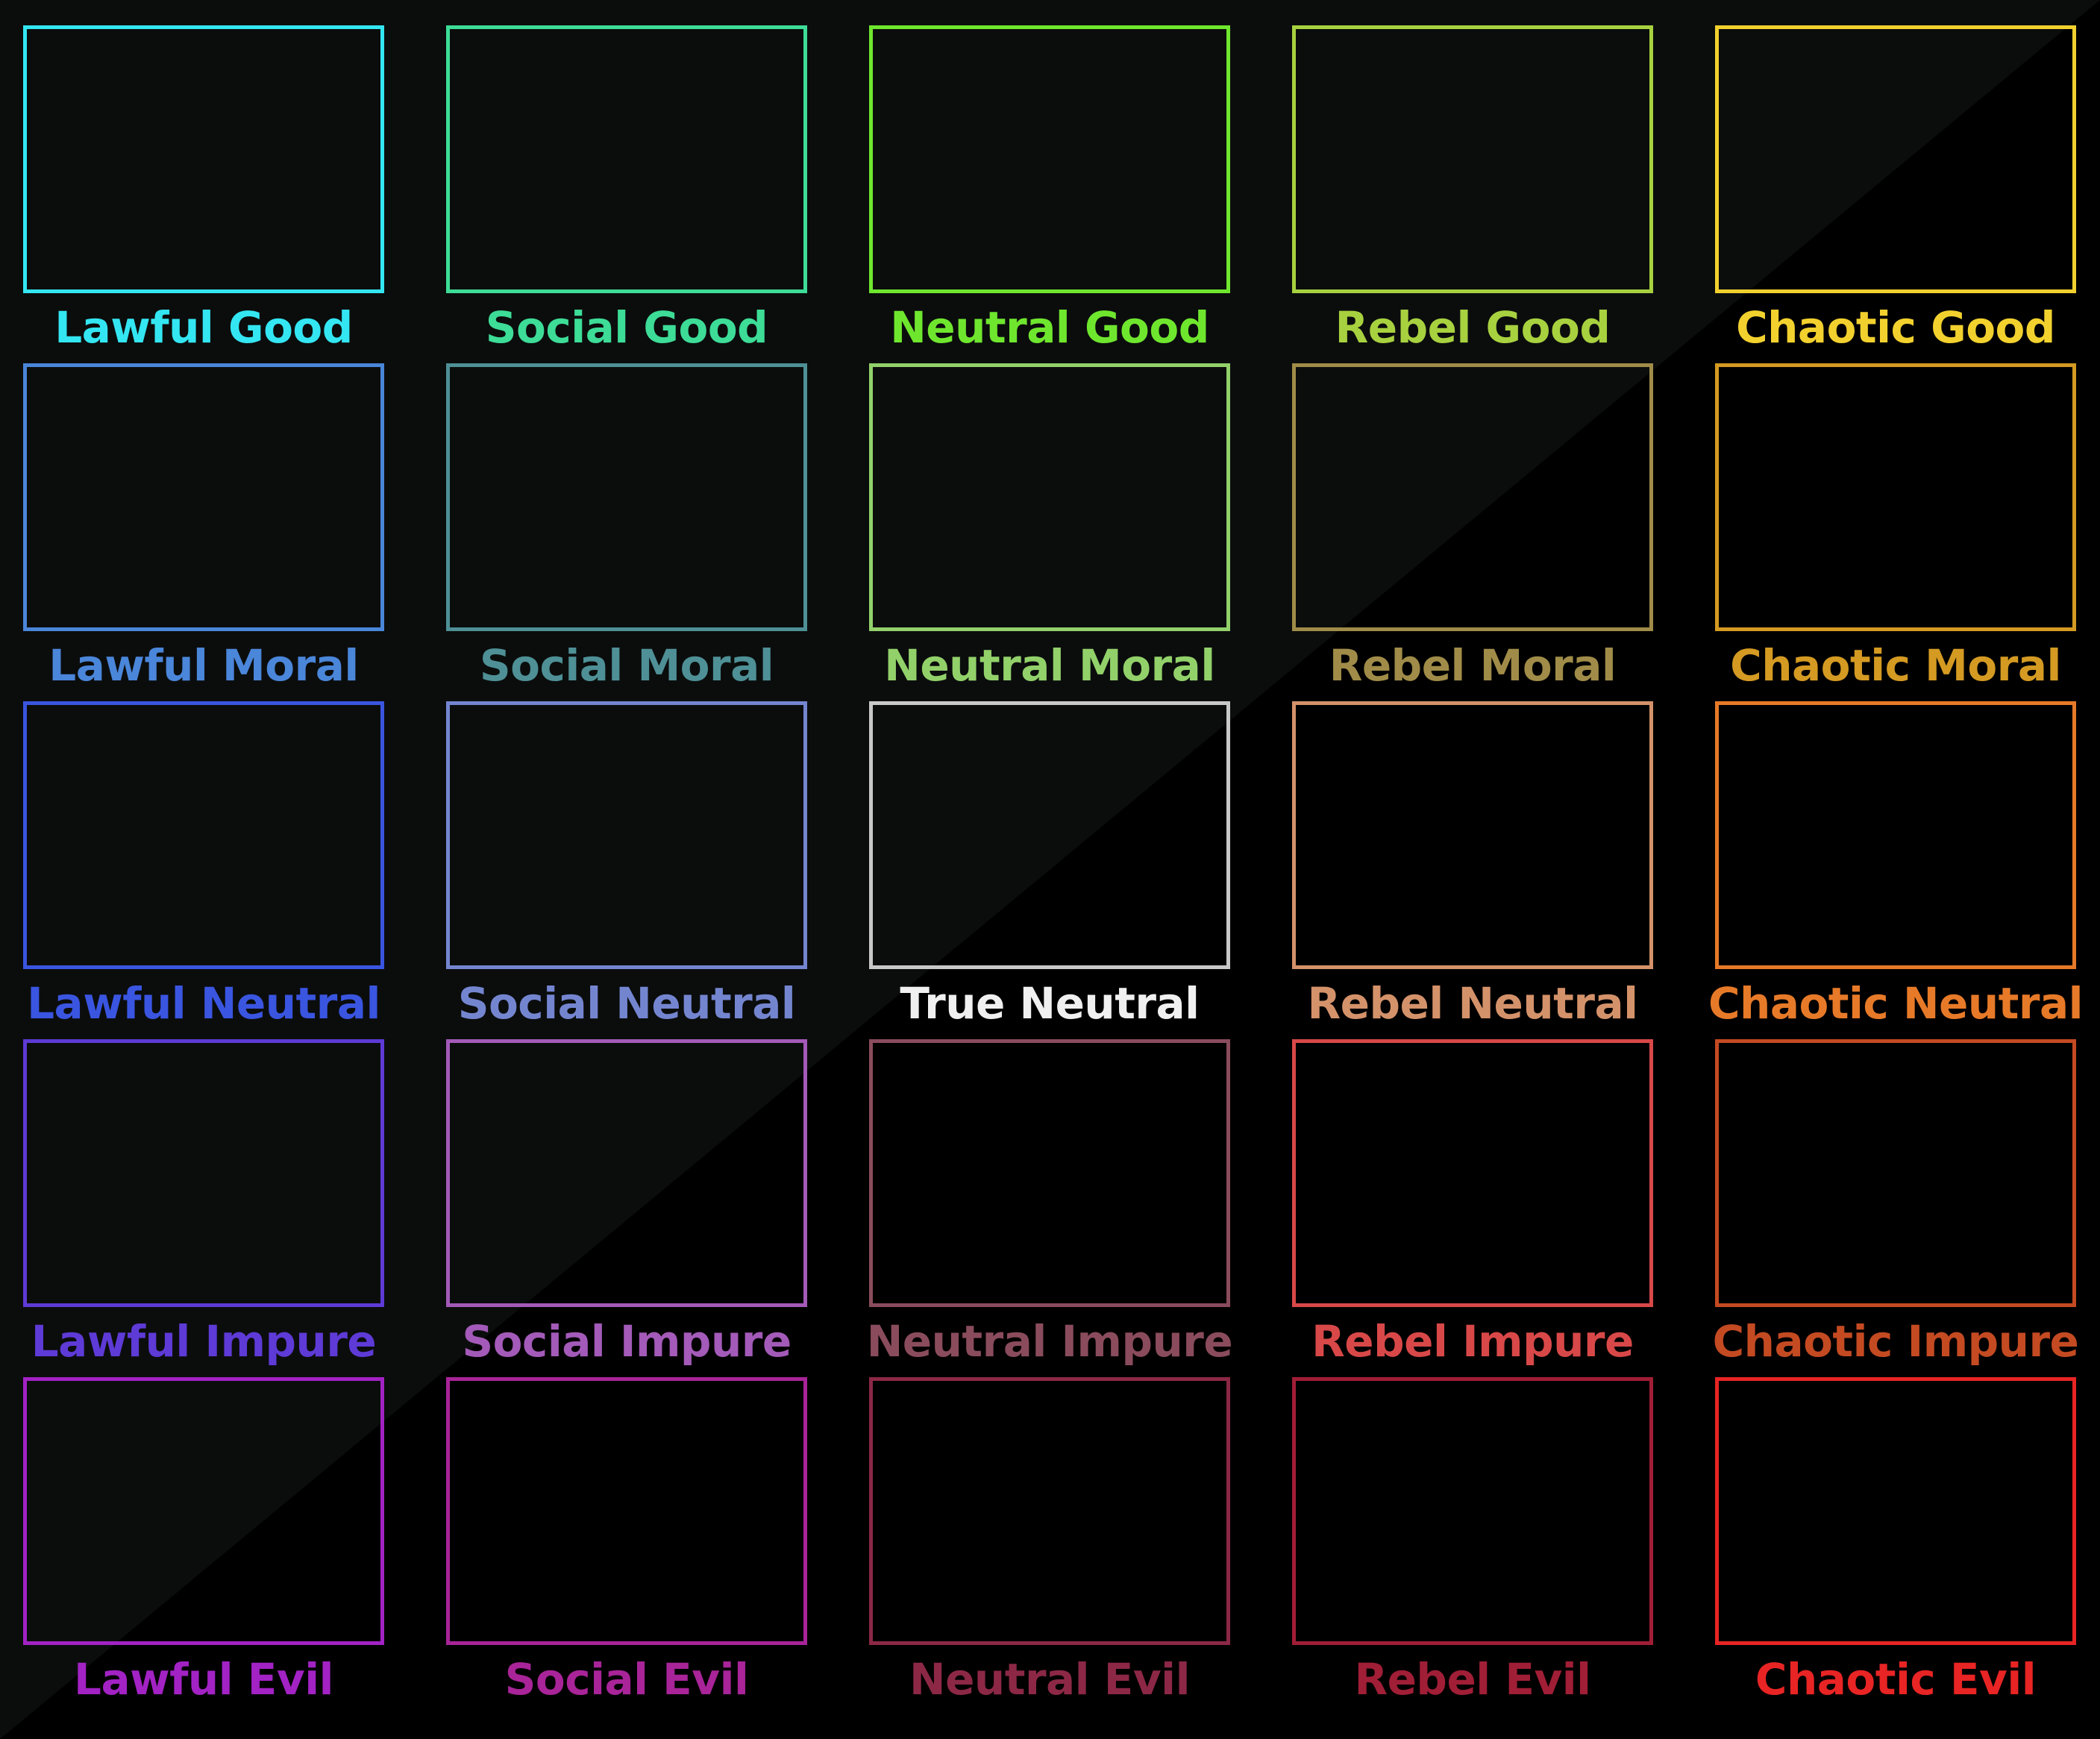  I want to click on image-slot-social-impure, so click(626, 1173).